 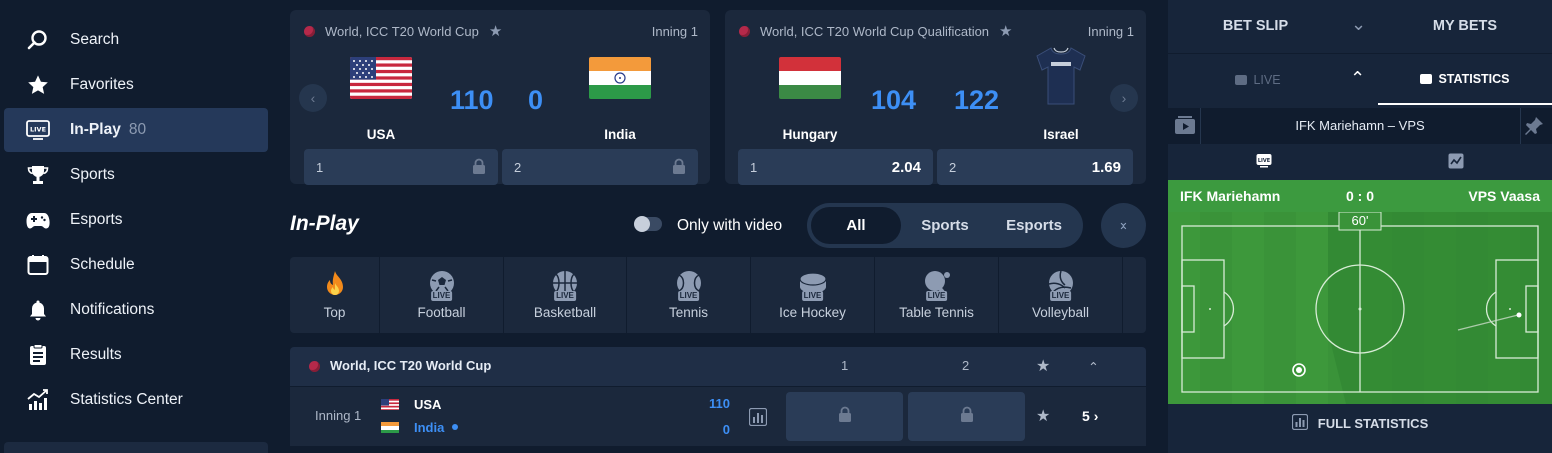 What do you see at coordinates (136, 355) in the screenshot?
I see `sidebar-item-results: Results` at bounding box center [136, 355].